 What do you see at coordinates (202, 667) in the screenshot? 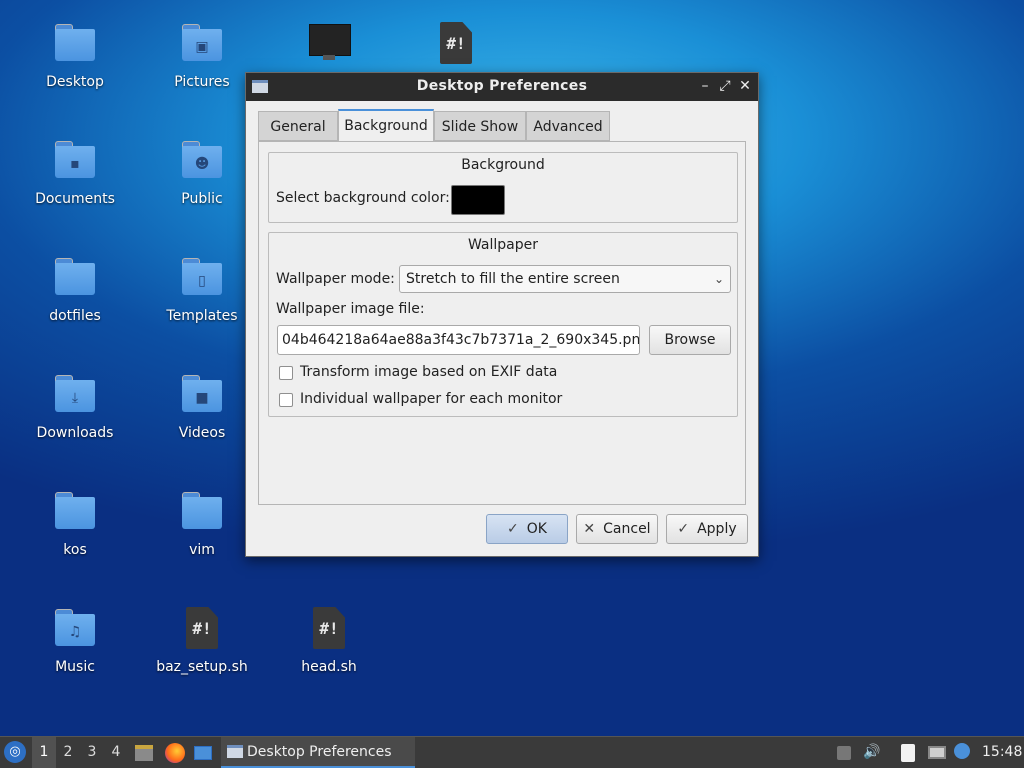
I see `desktop-icon-label: baz_setup.sh` at bounding box center [202, 667].